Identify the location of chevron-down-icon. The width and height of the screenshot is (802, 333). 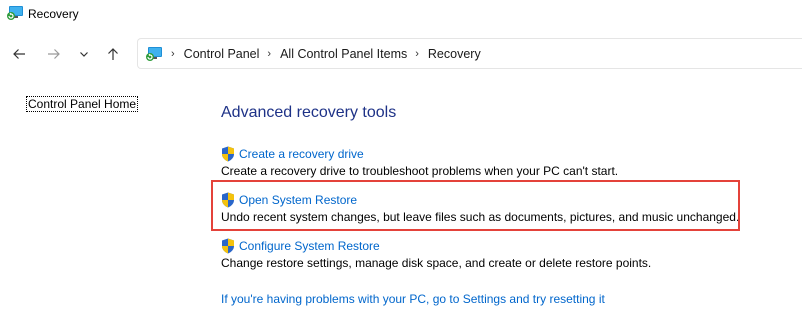
(84, 54).